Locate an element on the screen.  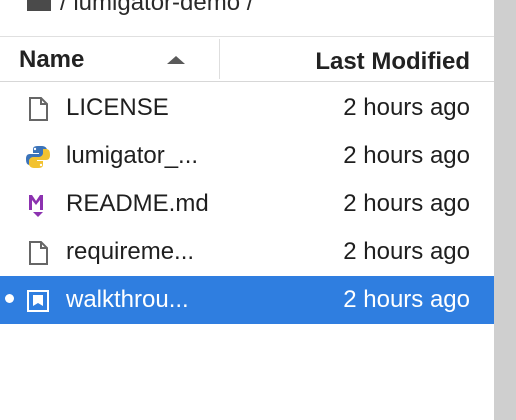
file-row-readme: README.md 2 hours ago is located at coordinates (247, 204).